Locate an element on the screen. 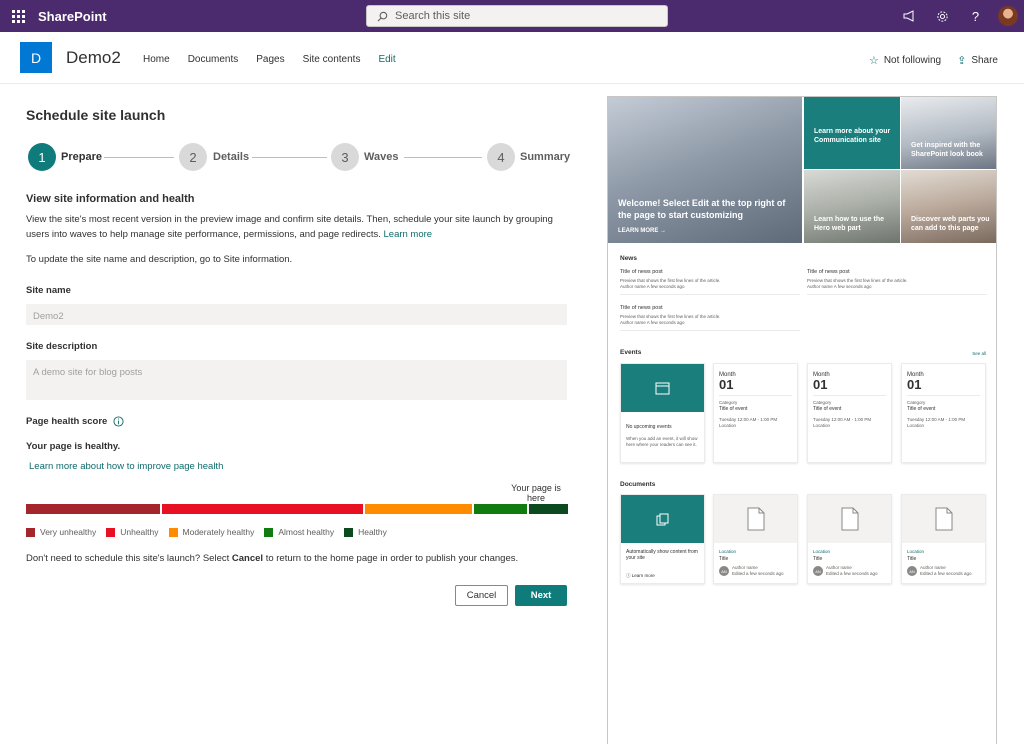 Image resolution: width=1024 pixels, height=744 pixels. legend-item: Unhealthy is located at coordinates (132, 532).